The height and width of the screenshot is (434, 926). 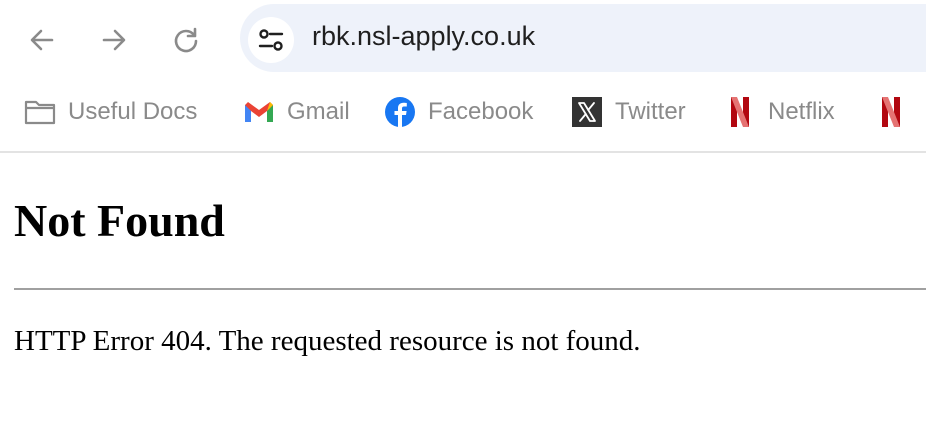 I want to click on url-text: rbk.nsl-apply.co.uk, so click(x=423, y=36).